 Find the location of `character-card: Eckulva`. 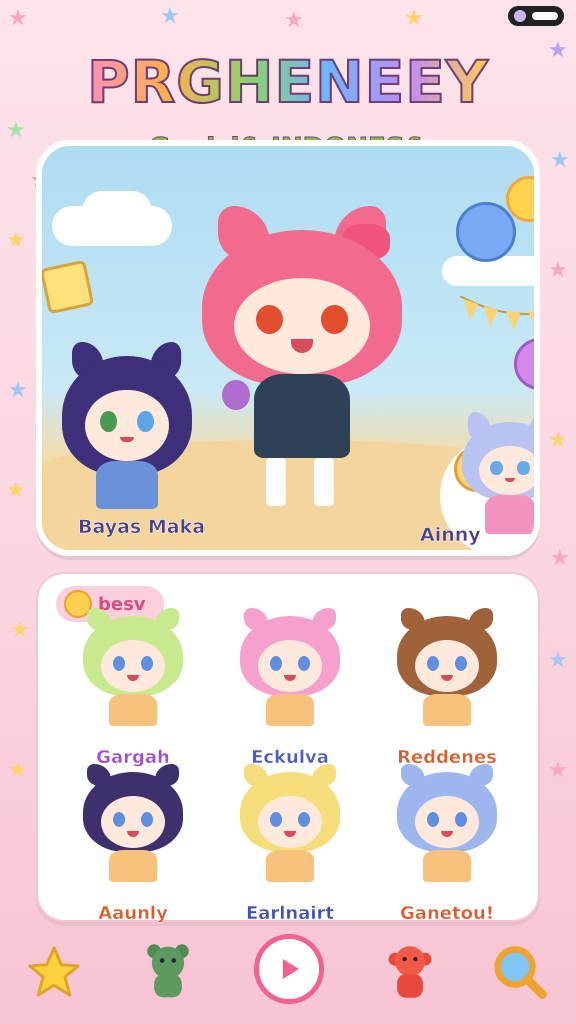

character-card: Eckulva is located at coordinates (290, 688).